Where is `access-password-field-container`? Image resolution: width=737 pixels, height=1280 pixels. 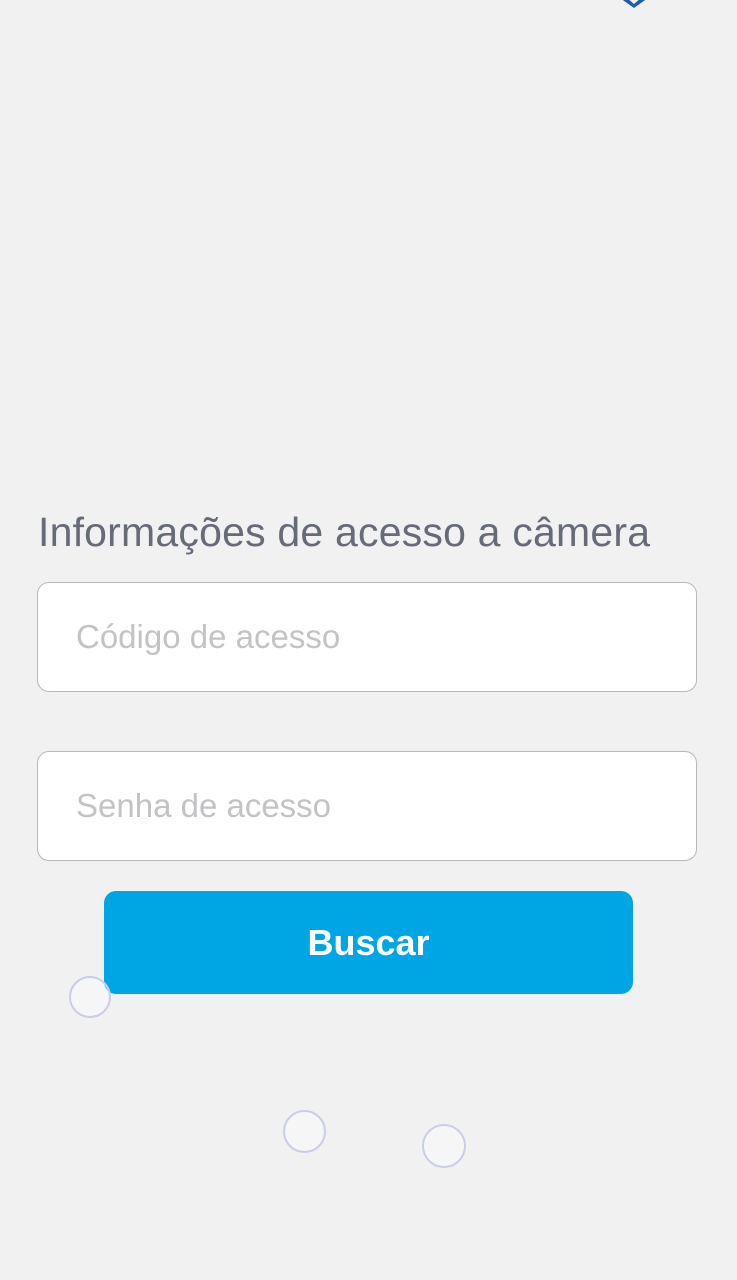
access-password-field-container is located at coordinates (367, 806).